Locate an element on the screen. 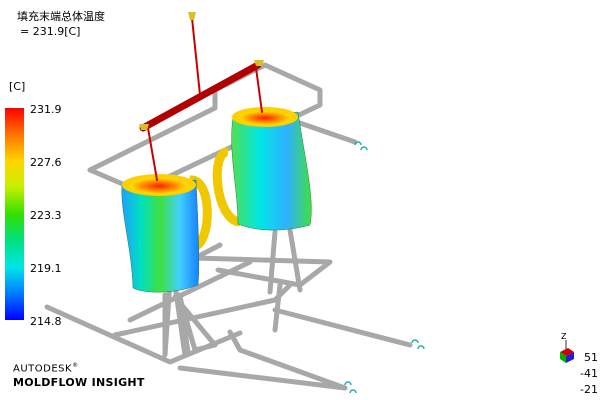  scale-tick: 231.9 is located at coordinates (46, 109).